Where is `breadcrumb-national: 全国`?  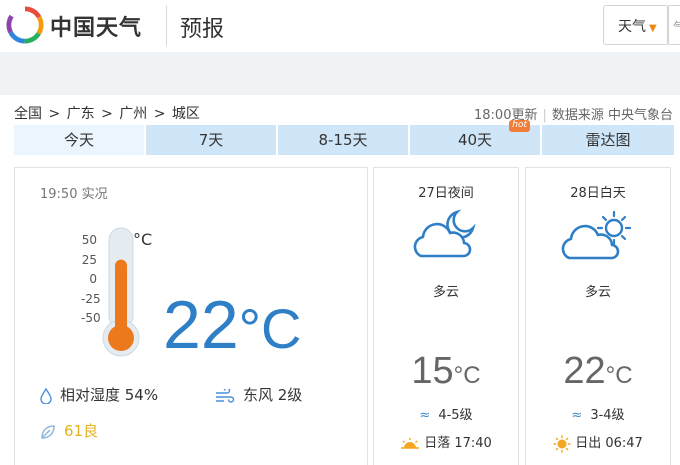 breadcrumb-national: 全国 is located at coordinates (28, 114).